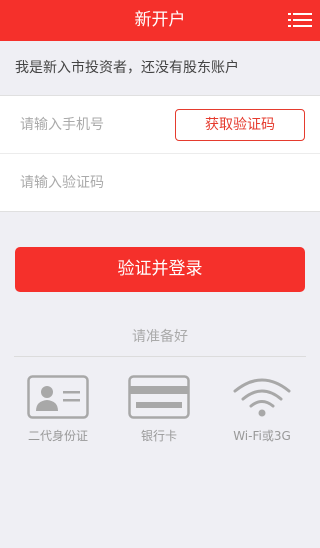 The image size is (320, 548). I want to click on code-input: 请输入验证码, so click(62, 183).